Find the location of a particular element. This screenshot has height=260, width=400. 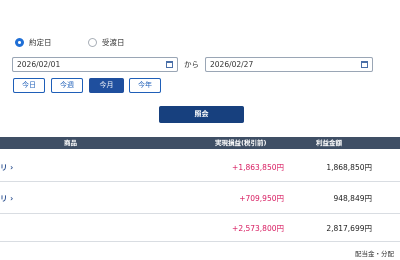

table-row: リ › +1,863,850円 1,868,850円 is located at coordinates (200, 165).